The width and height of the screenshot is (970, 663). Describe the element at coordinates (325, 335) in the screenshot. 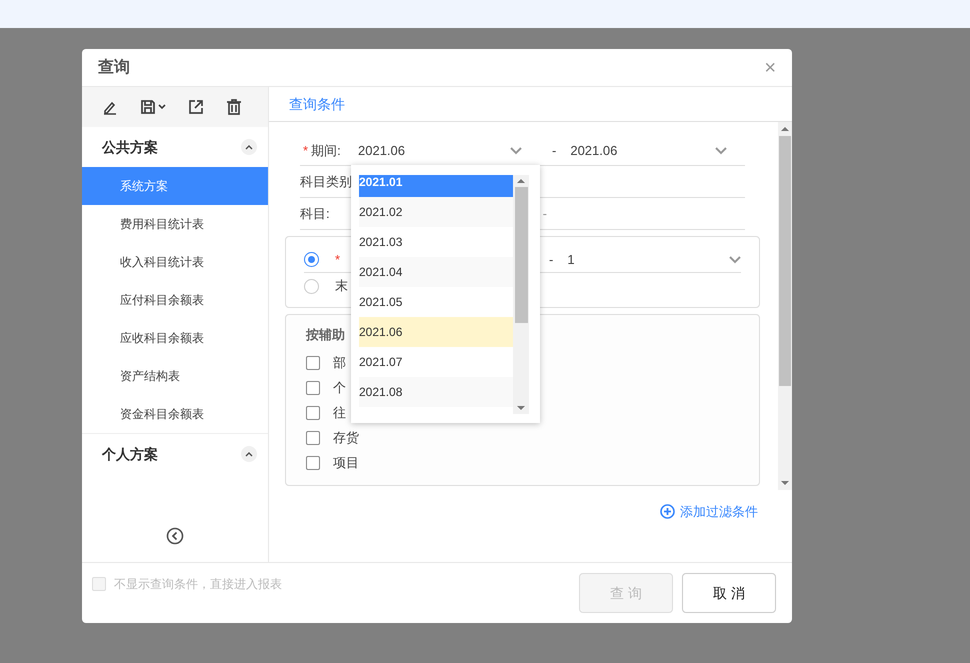

I see `card-title: 按辅助` at that location.